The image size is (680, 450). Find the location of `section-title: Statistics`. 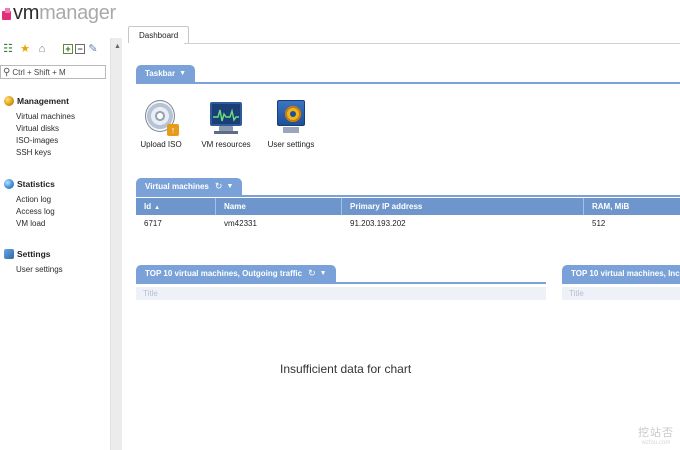

section-title: Statistics is located at coordinates (36, 184).